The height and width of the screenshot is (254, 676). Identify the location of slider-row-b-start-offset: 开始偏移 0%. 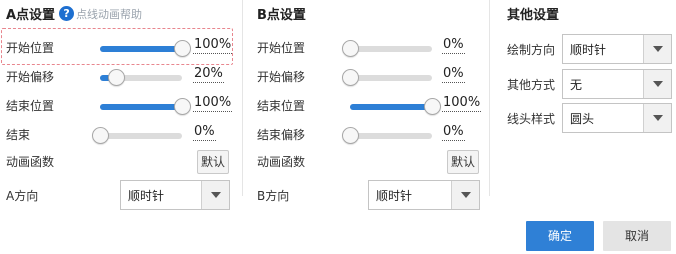
(377, 76).